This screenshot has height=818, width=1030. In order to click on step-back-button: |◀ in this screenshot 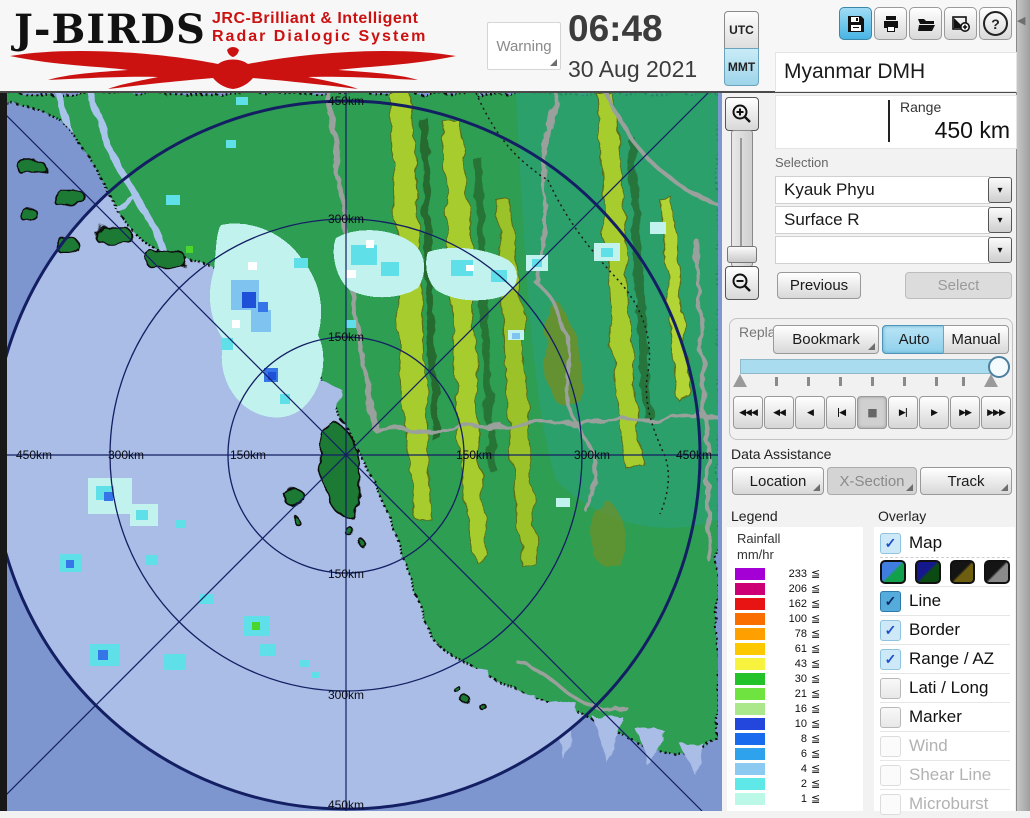, I will do `click(841, 412)`.